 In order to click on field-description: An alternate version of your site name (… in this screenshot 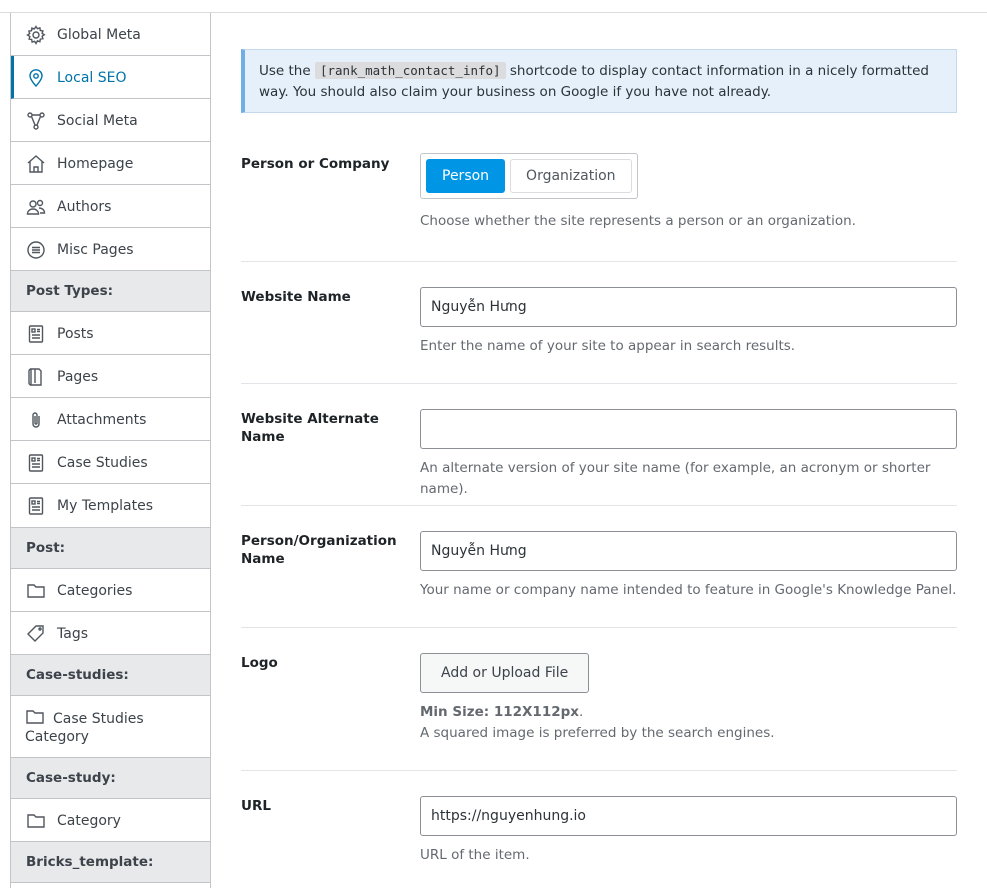, I will do `click(675, 478)`.